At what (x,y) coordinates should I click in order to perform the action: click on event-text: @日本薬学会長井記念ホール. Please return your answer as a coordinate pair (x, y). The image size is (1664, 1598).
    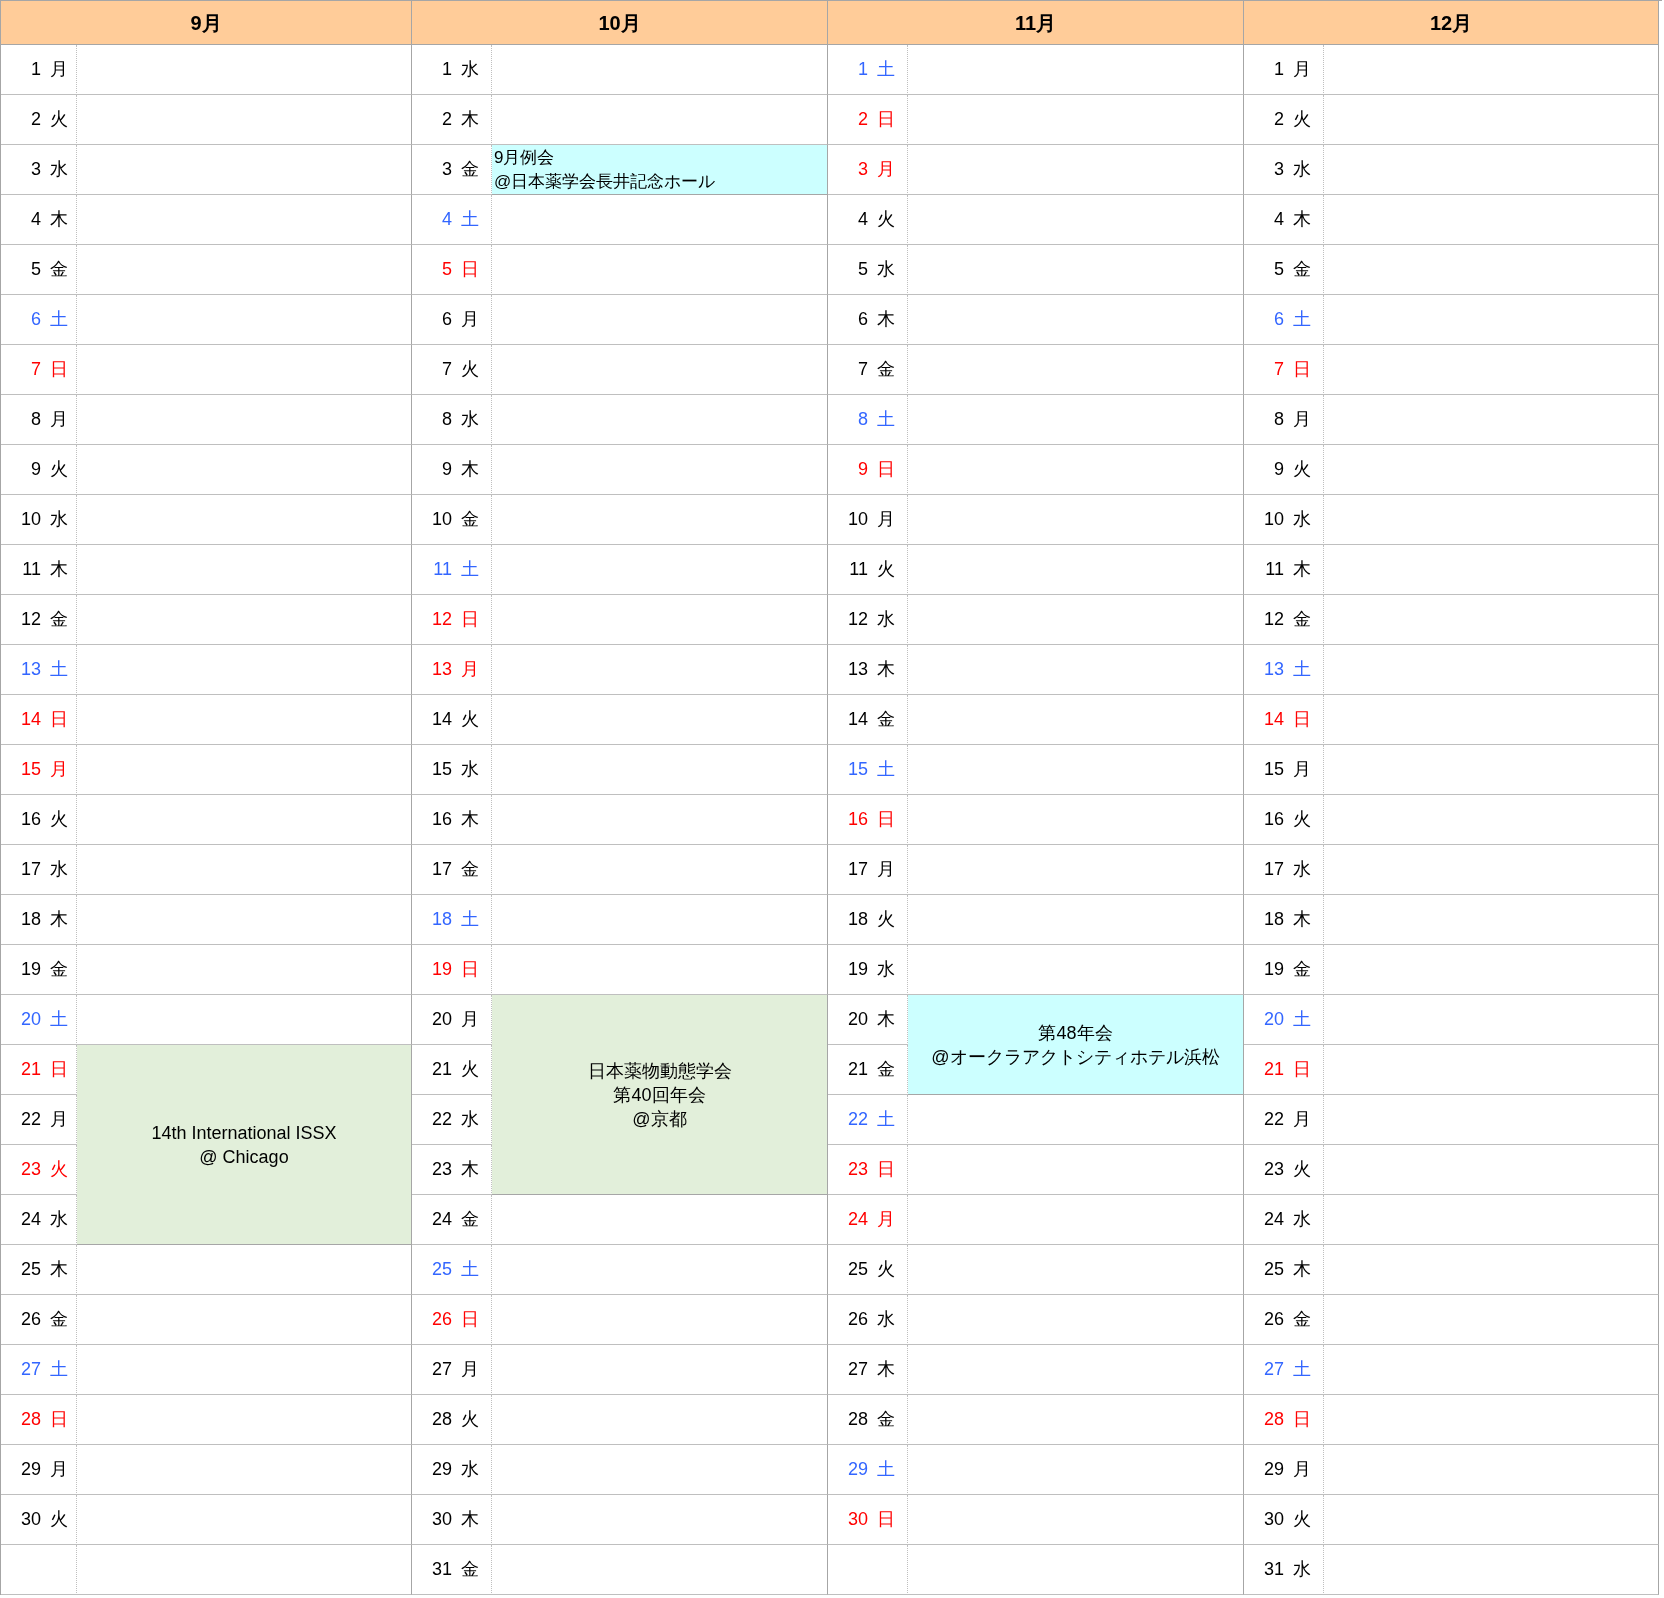
    Looking at the image, I should click on (605, 182).